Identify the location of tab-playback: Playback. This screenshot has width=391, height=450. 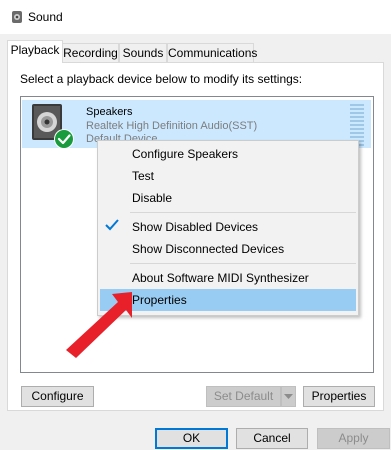
(35, 51).